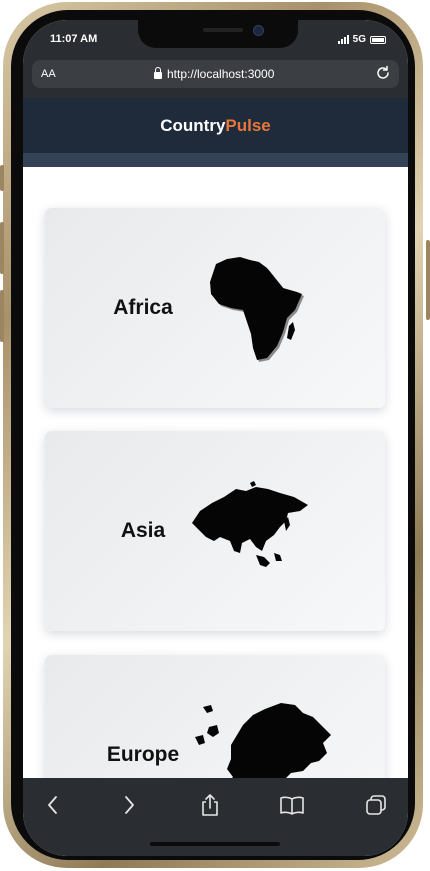 This screenshot has width=430, height=871. I want to click on lock-icon, so click(158, 73).